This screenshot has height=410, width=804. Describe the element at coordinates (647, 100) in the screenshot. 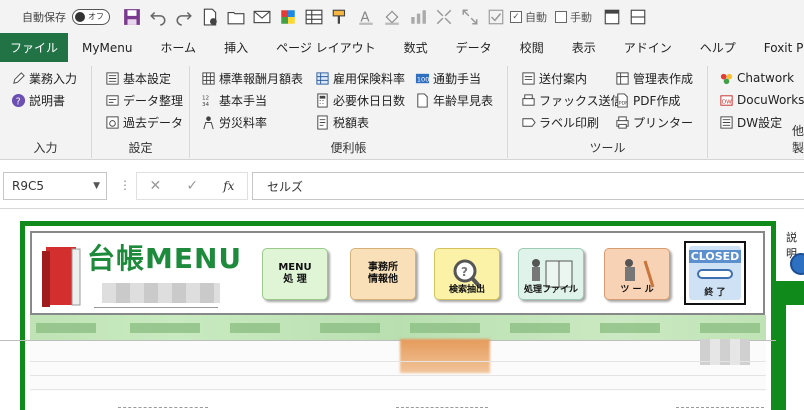

I see `pdf-create-button: PDF PDF作成` at that location.